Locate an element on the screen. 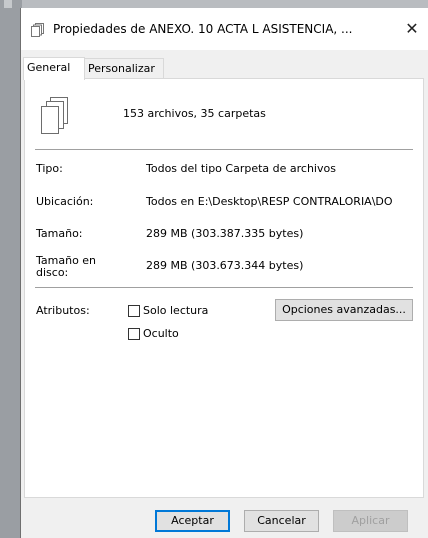 Image resolution: width=428 pixels, height=538 pixels. hidden-label: Oculto is located at coordinates (161, 333).